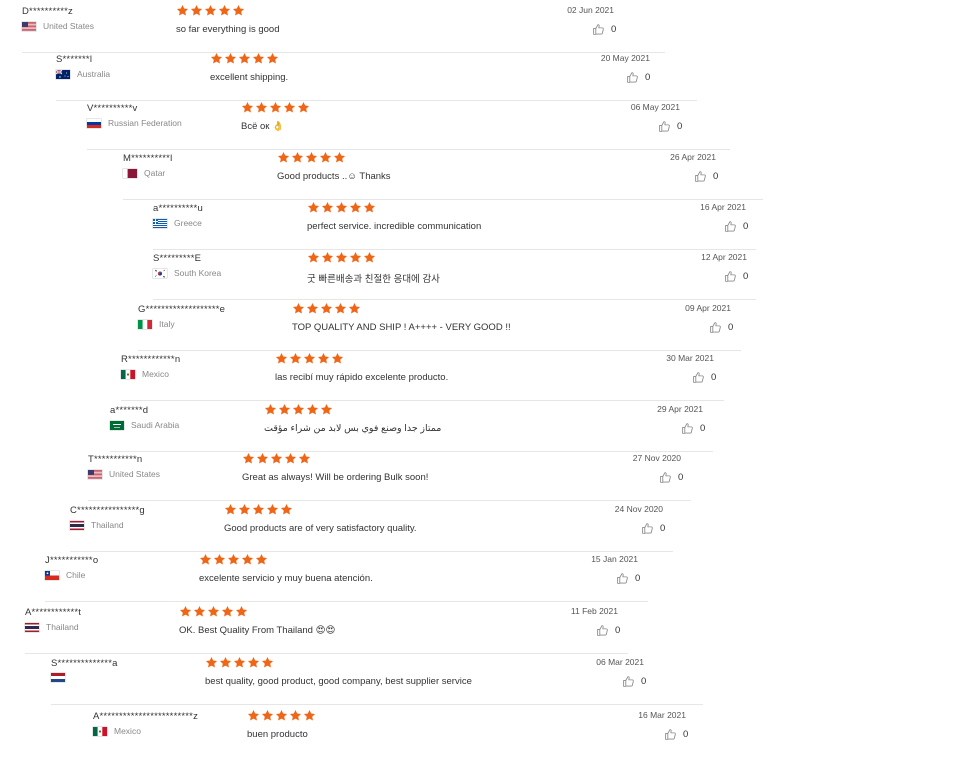  I want to click on review-text: ممتاز جدا وصنع فوي بس لابد من شراء مؤقت, so click(353, 428).